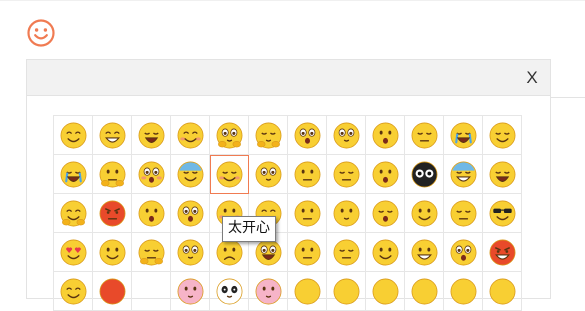  I want to click on emoji-trigger-button, so click(41, 33).